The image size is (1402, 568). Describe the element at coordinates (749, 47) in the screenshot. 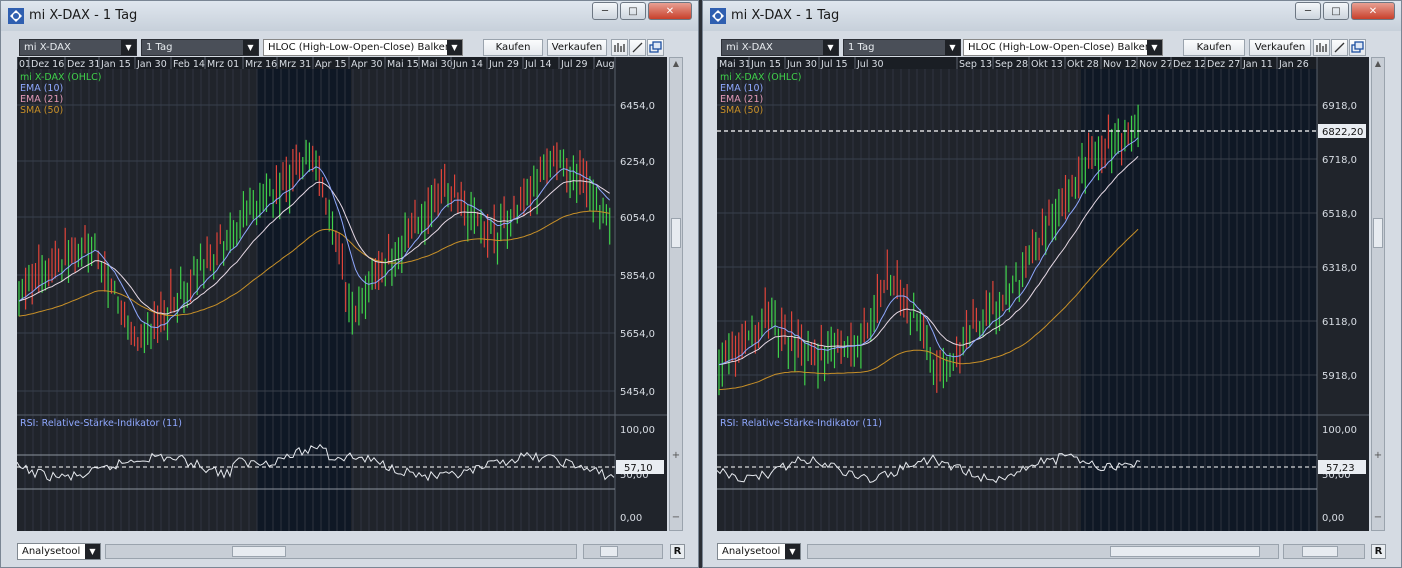

I see `instrument-value: mi X-DAX` at that location.